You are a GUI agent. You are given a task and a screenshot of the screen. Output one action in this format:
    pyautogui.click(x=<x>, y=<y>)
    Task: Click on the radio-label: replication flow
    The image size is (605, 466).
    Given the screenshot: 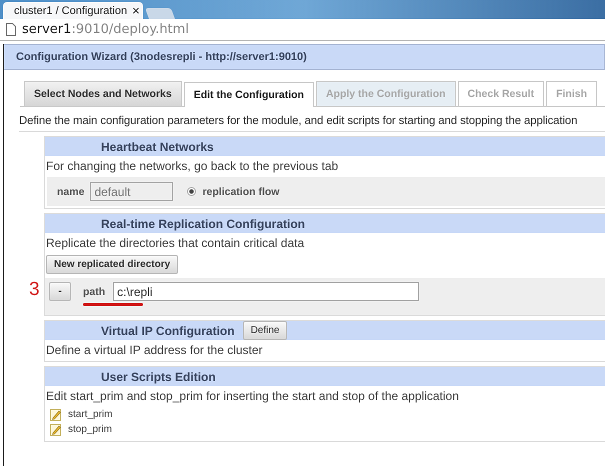 What is the action you would take?
    pyautogui.click(x=241, y=192)
    